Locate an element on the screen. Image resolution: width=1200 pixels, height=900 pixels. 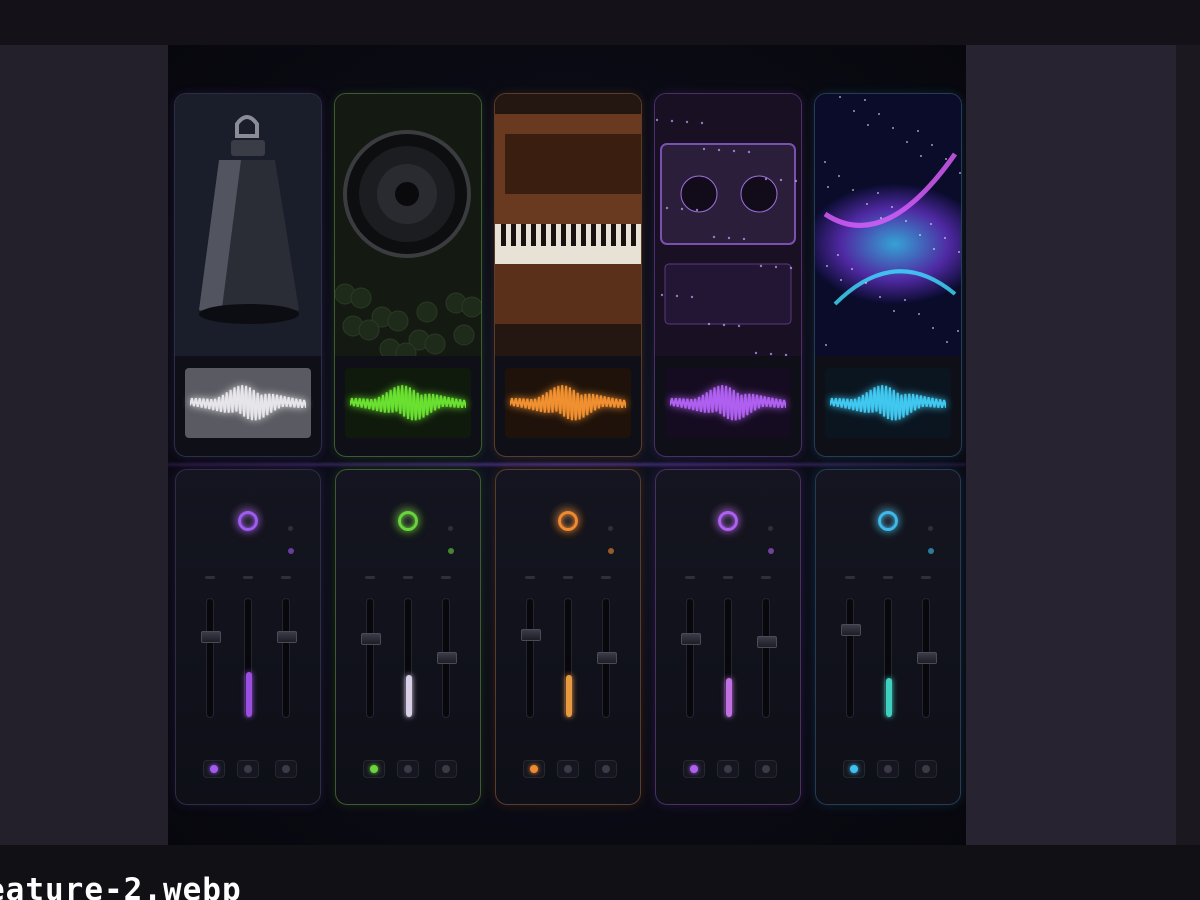
nebula-icon is located at coordinates (888, 225).